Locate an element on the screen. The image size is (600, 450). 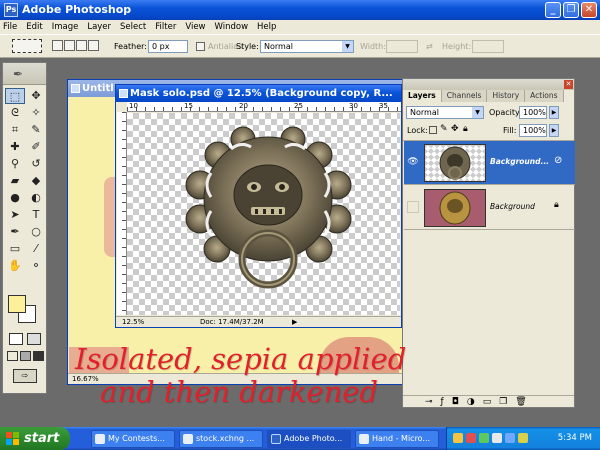
screen-mode-full-icon is located at coordinates (38, 356).